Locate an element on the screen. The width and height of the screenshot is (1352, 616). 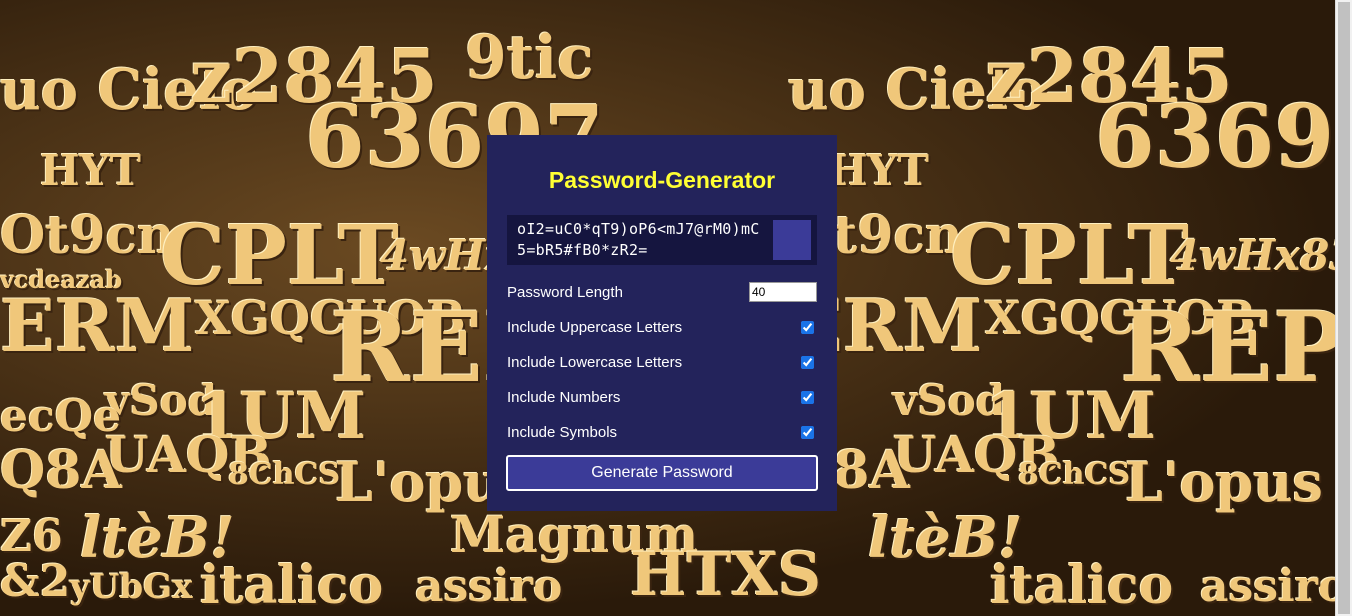
uppercase-label: Include Uppercase Letters is located at coordinates (595, 327).